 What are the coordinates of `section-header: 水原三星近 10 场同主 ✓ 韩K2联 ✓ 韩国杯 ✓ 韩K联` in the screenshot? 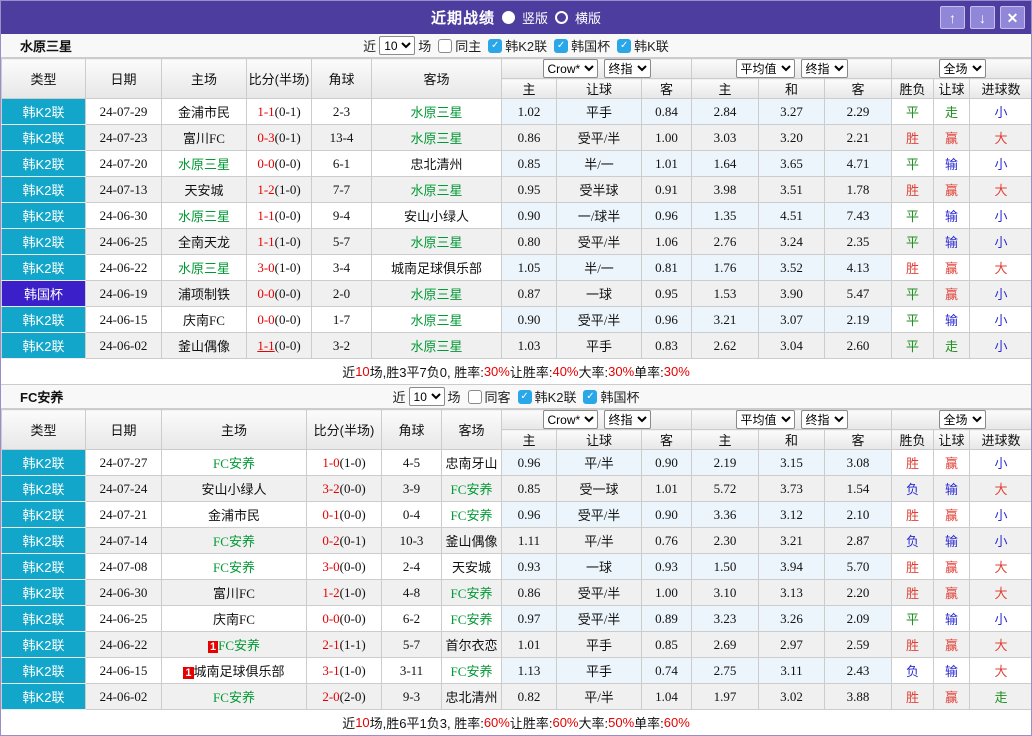 It's located at (516, 46).